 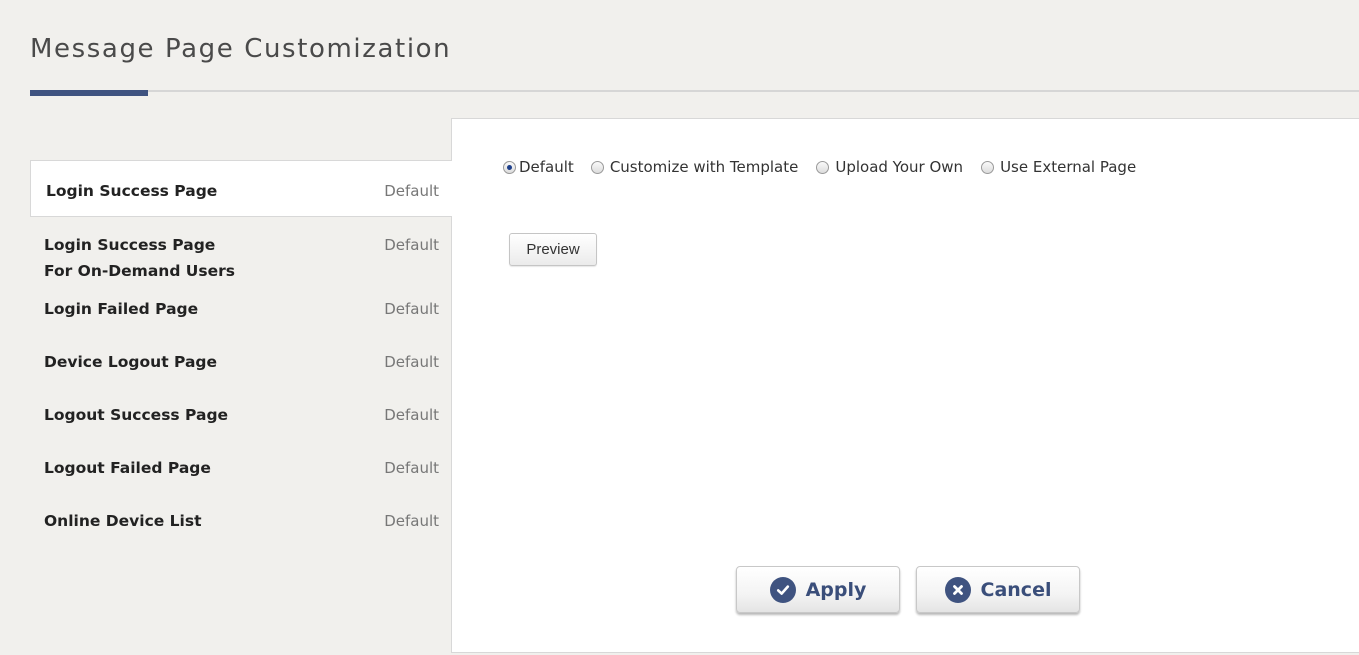 What do you see at coordinates (241, 188) in the screenshot?
I see `sidebar-item-login-success-page: Login Success Page Default` at bounding box center [241, 188].